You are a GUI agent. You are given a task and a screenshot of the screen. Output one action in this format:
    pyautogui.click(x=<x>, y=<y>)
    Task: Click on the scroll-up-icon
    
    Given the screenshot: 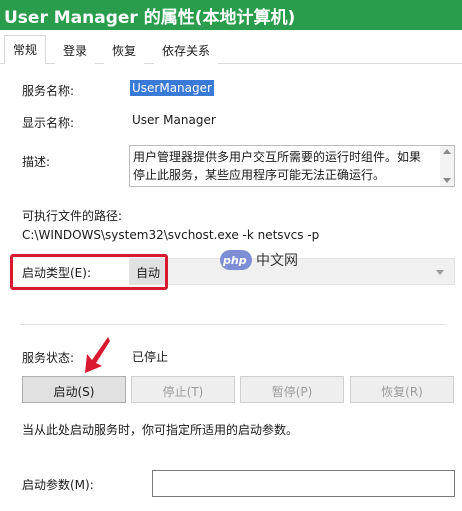 What is the action you would take?
    pyautogui.click(x=447, y=151)
    